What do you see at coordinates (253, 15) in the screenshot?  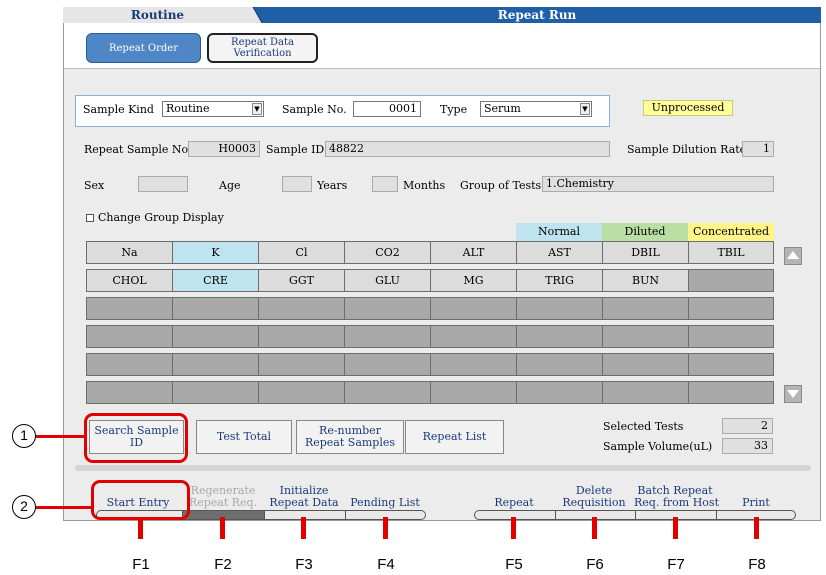 I see `tab-divider` at bounding box center [253, 15].